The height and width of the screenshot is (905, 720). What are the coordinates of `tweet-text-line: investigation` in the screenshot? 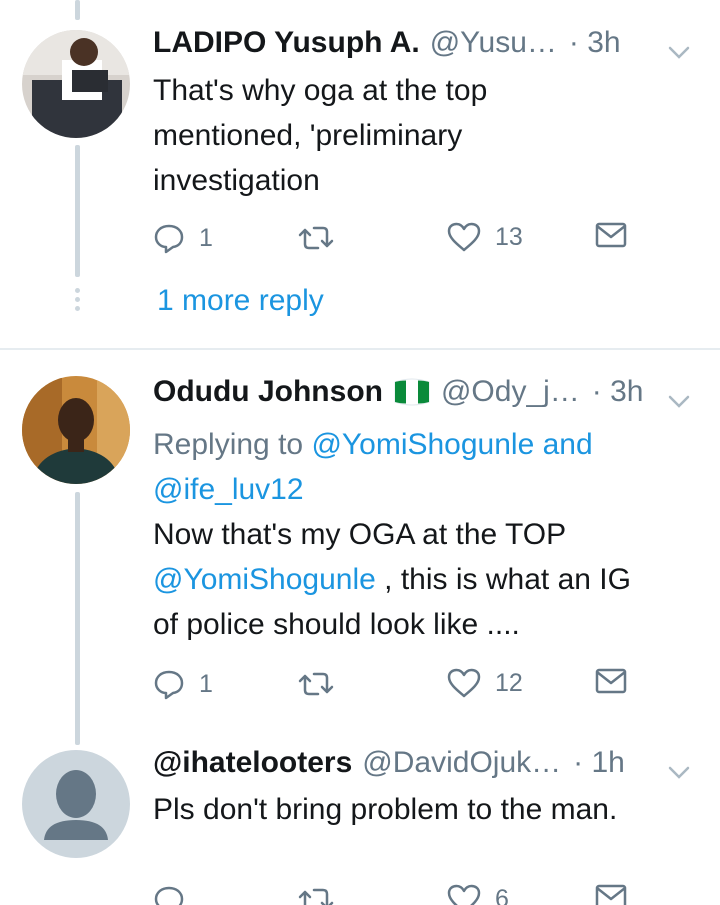 It's located at (236, 180).